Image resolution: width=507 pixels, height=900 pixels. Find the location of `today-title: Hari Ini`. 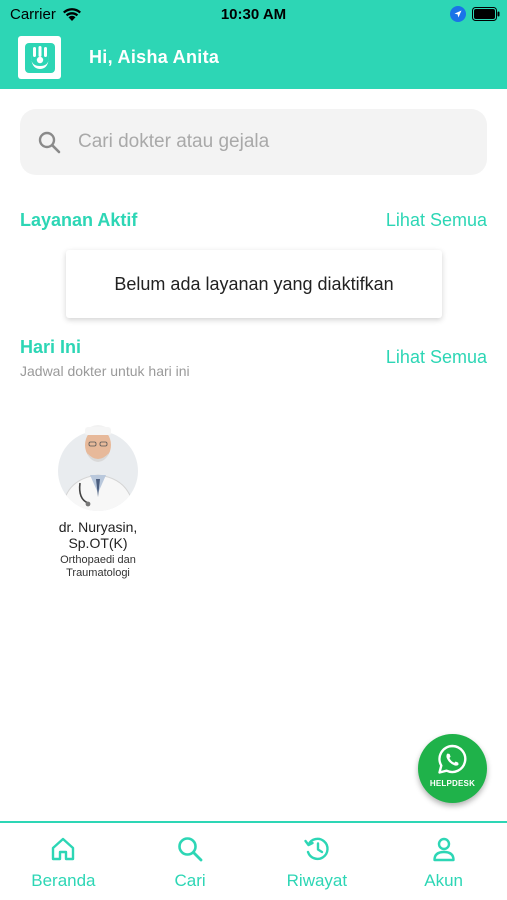

today-title: Hari Ini is located at coordinates (51, 347).